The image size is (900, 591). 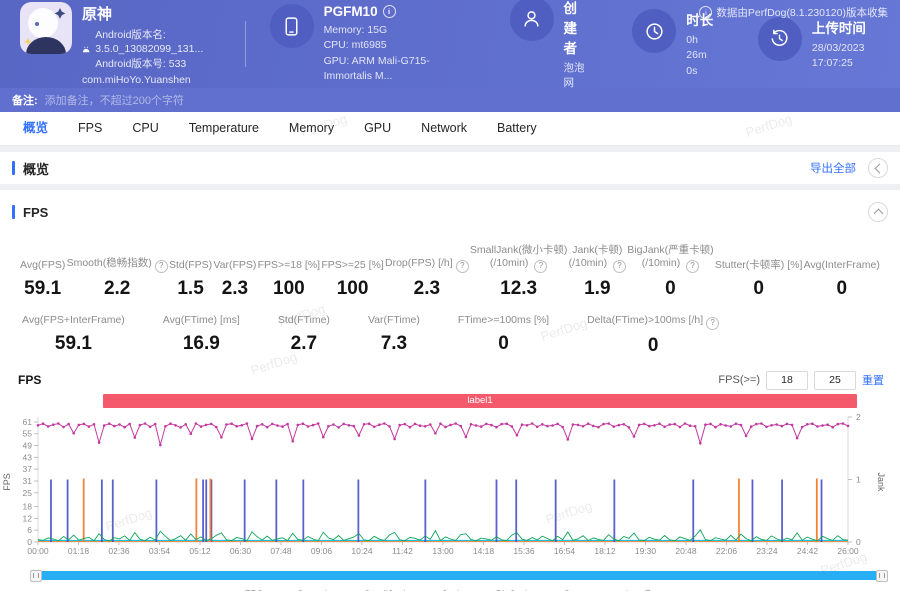 What do you see at coordinates (38, 551) in the screenshot?
I see `svg-text: 00:00` at bounding box center [38, 551].